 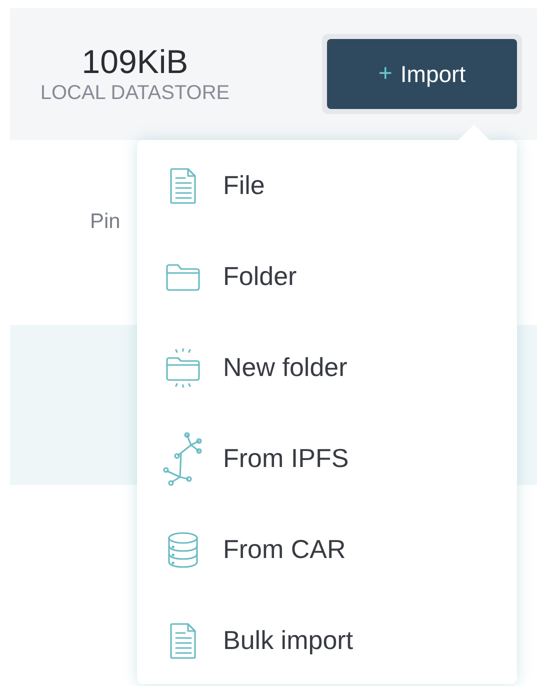 I want to click on menu-item: From CAR, so click(x=327, y=549).